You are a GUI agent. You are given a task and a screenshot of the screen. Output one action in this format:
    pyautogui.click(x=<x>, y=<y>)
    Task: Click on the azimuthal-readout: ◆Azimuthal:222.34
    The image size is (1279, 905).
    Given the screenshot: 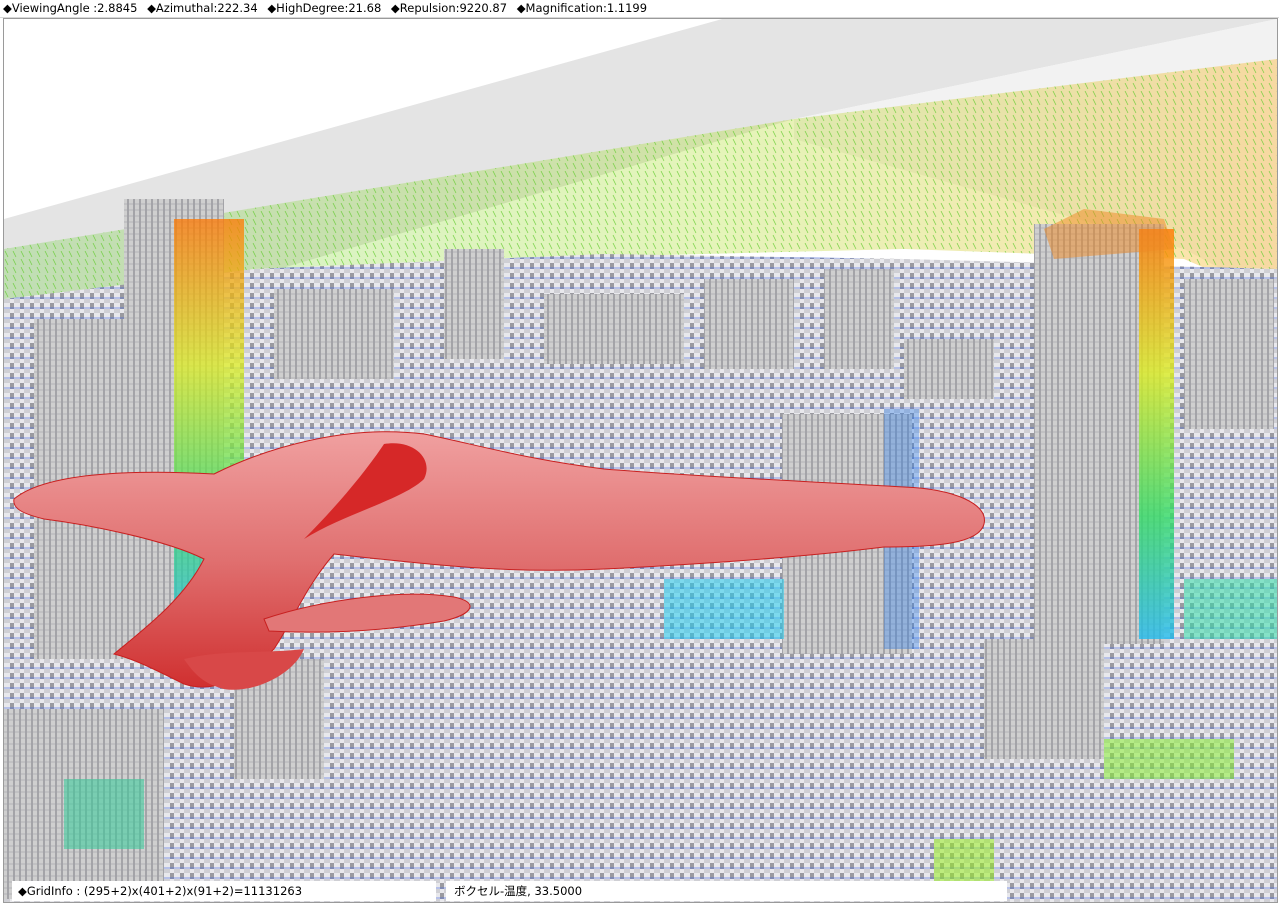 What is the action you would take?
    pyautogui.click(x=202, y=8)
    